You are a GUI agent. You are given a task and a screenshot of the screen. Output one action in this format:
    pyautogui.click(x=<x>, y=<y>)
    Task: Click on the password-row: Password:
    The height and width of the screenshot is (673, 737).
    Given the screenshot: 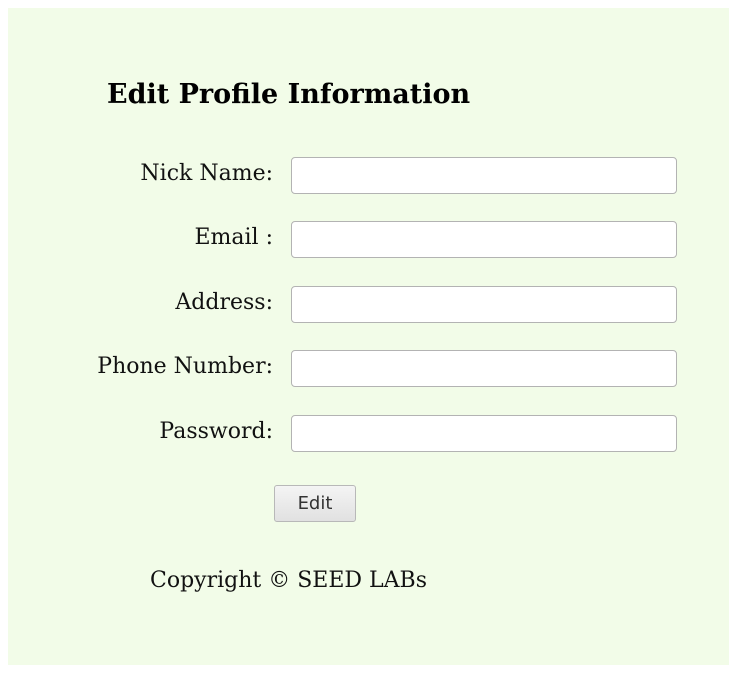 What is the action you would take?
    pyautogui.click(x=368, y=433)
    